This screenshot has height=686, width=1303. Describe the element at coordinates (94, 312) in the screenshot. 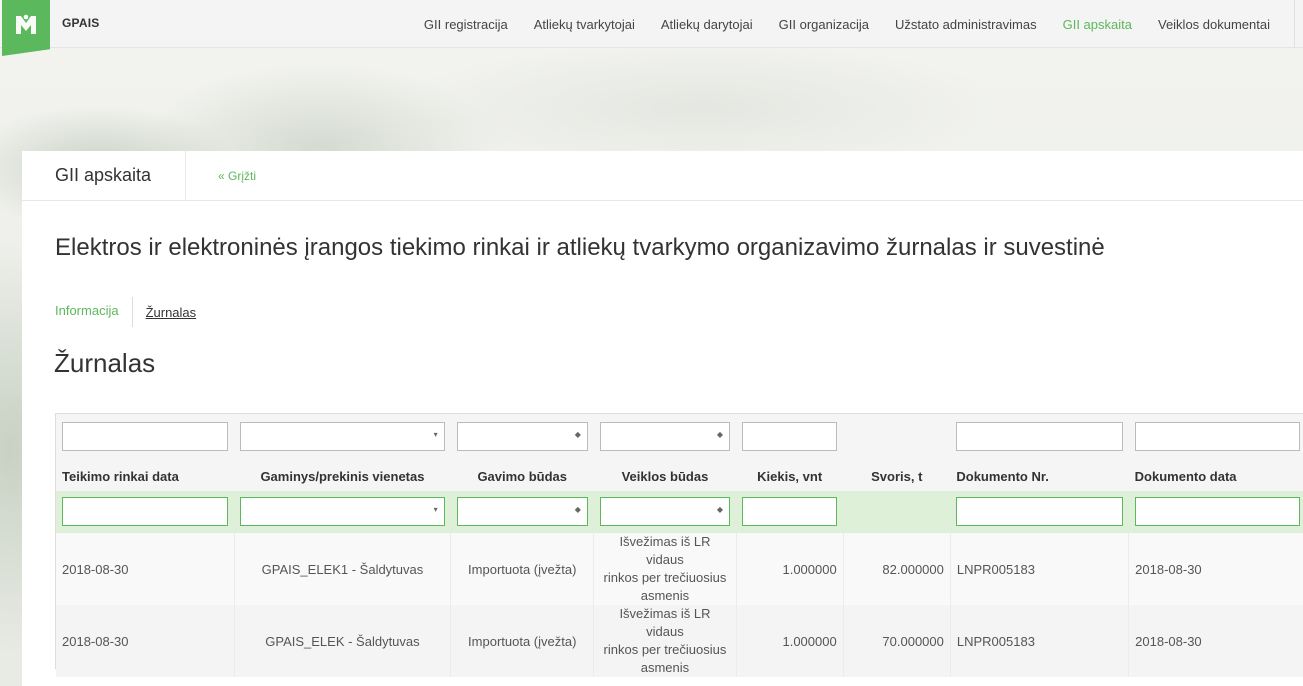

I see `tab-informacija: Informacija` at that location.